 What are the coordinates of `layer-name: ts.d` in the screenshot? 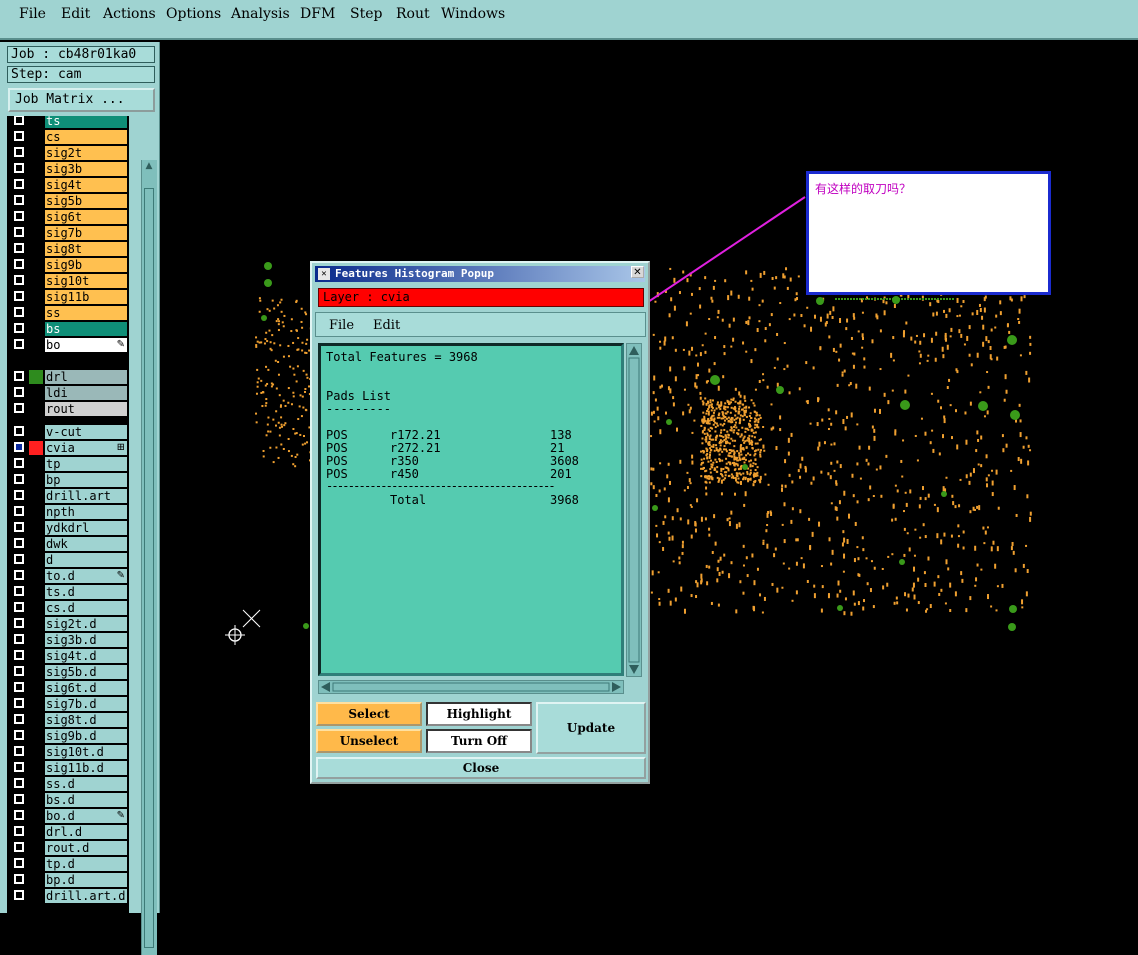 It's located at (86, 592).